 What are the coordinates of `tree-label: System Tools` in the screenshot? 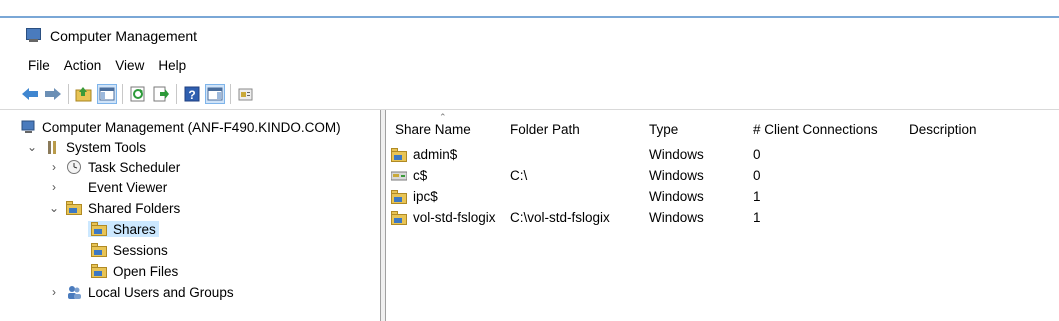 It's located at (106, 147).